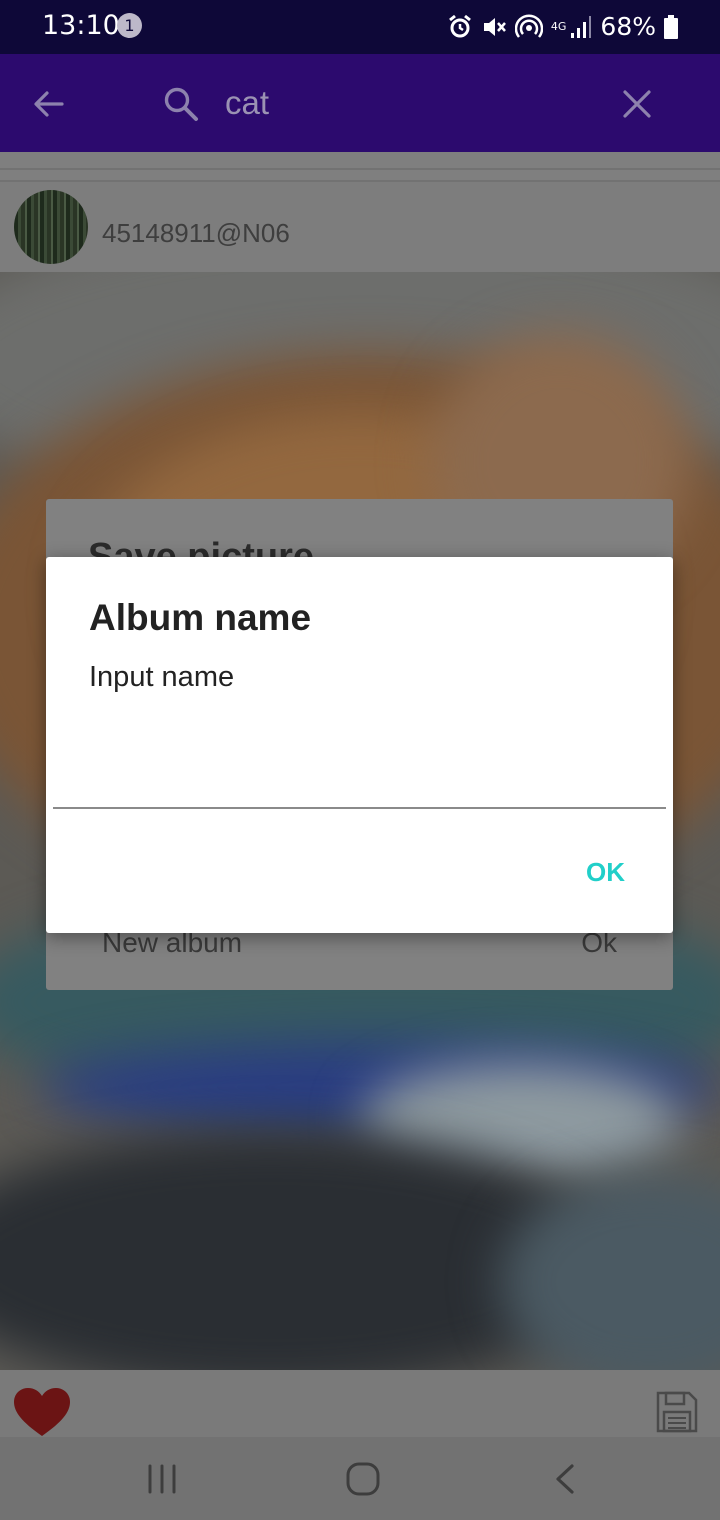 The width and height of the screenshot is (720, 1520). What do you see at coordinates (162, 1479) in the screenshot?
I see `recent-apps-icon` at bounding box center [162, 1479].